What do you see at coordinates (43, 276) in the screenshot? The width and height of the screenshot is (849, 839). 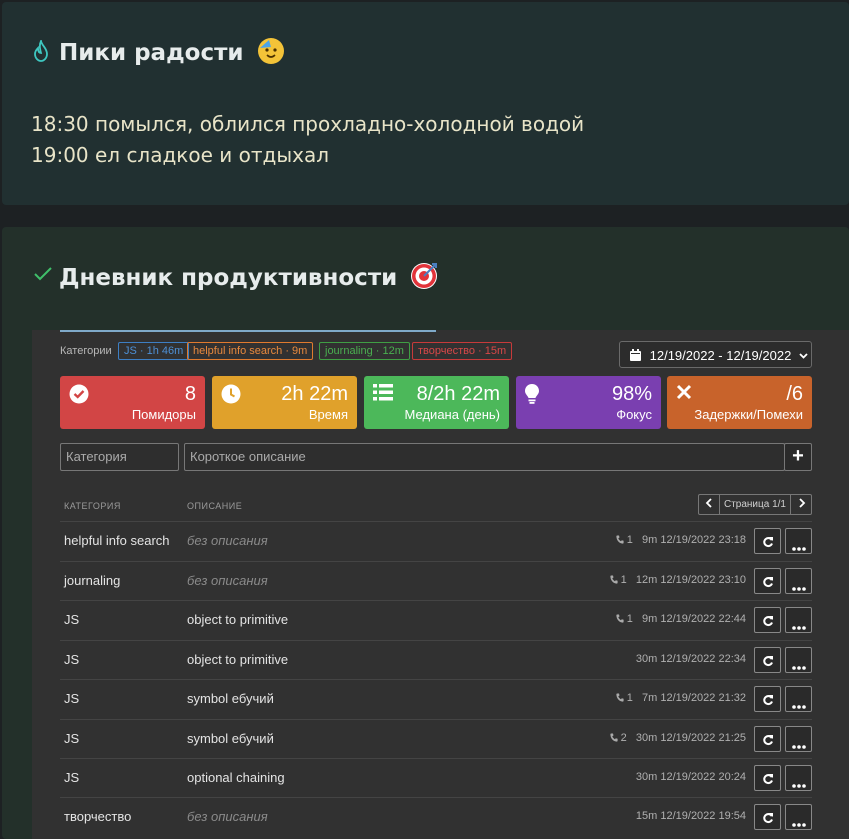 I see `checkmark-icon` at bounding box center [43, 276].